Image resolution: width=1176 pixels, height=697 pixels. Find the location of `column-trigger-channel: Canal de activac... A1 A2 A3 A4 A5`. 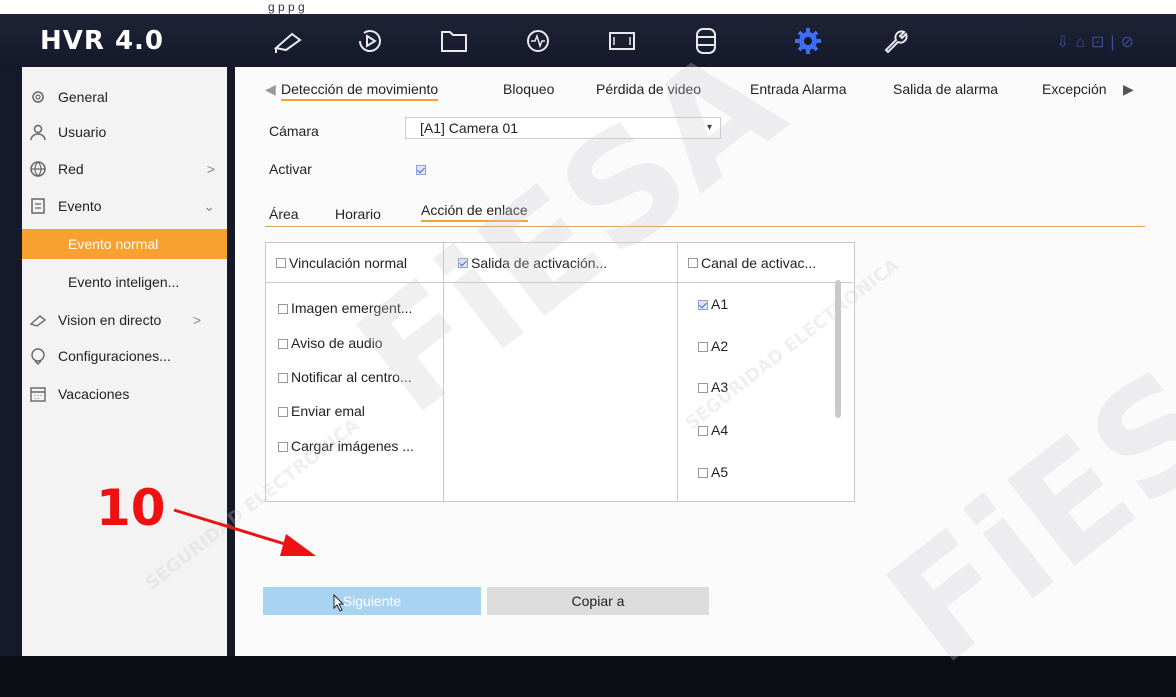

column-trigger-channel: Canal de activac... A1 A2 A3 A4 A5 is located at coordinates (765, 372).